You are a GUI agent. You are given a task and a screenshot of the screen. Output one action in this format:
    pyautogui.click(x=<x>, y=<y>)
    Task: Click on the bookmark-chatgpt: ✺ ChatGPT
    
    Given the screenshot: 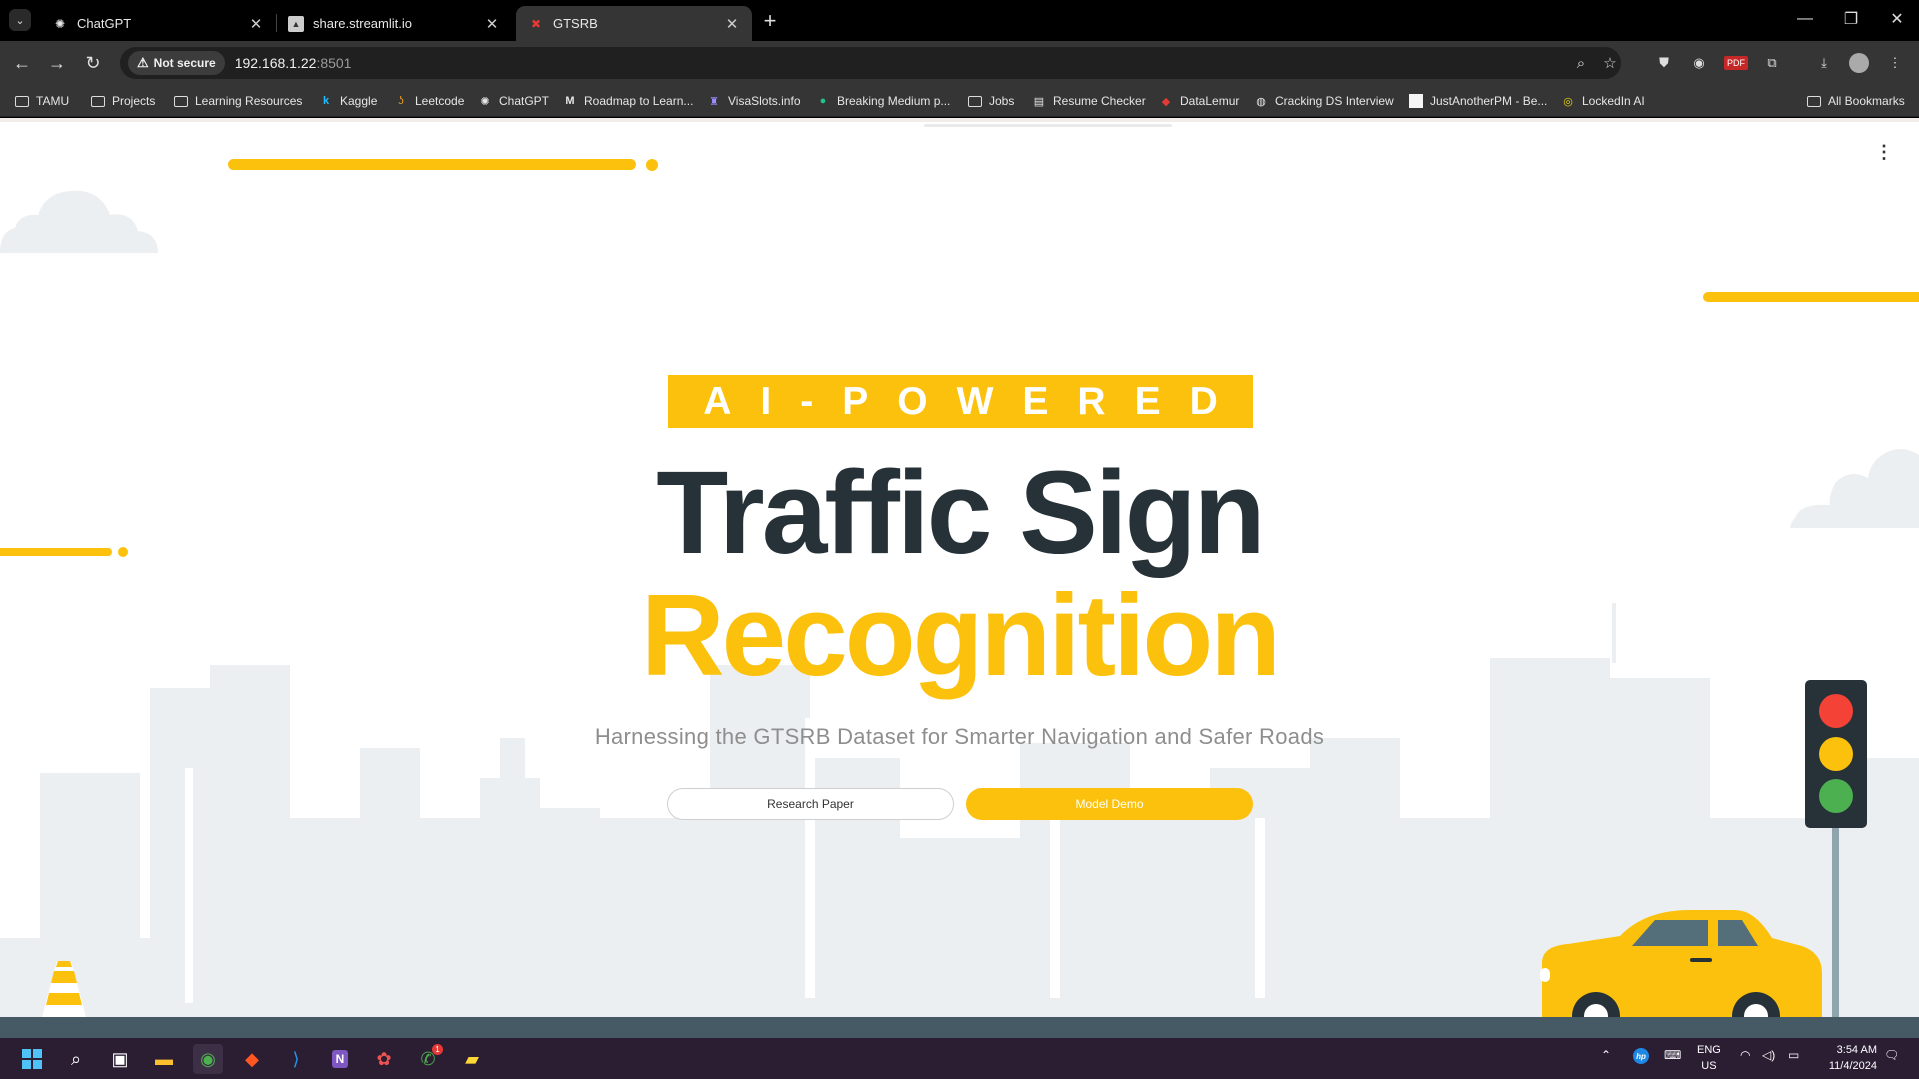 What is the action you would take?
    pyautogui.click(x=513, y=101)
    